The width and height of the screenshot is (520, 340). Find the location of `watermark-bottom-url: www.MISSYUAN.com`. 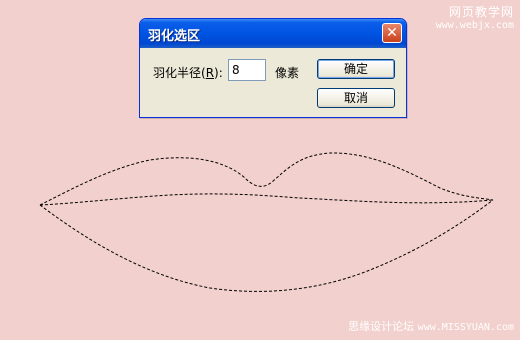

watermark-bottom-url: www.MISSYUAN.com is located at coordinates (465, 327).